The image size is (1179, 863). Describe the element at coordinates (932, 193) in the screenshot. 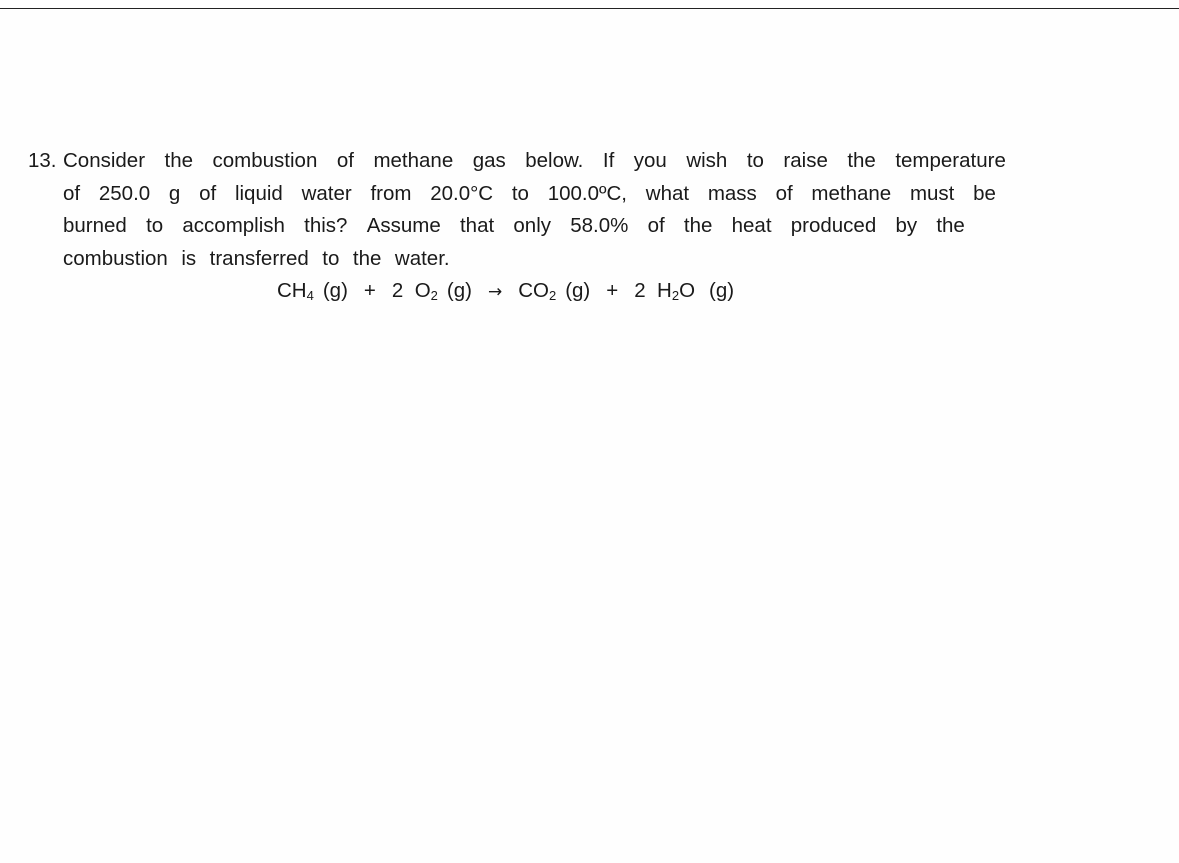

I see `word: must` at that location.